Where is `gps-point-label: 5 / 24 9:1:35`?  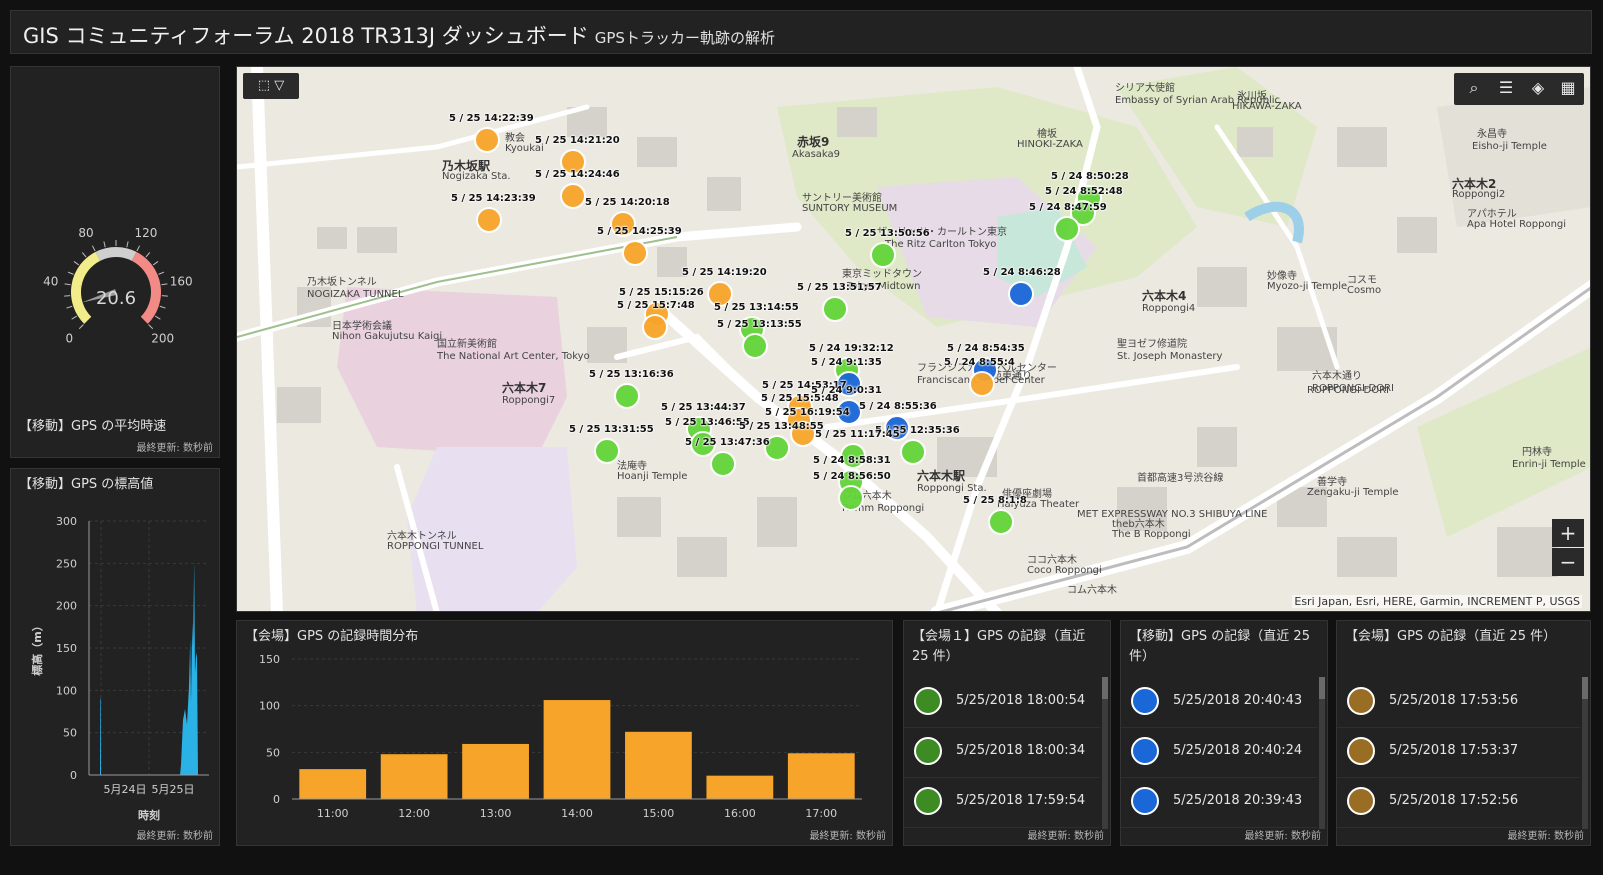 gps-point-label: 5 / 24 9:1:35 is located at coordinates (846, 362).